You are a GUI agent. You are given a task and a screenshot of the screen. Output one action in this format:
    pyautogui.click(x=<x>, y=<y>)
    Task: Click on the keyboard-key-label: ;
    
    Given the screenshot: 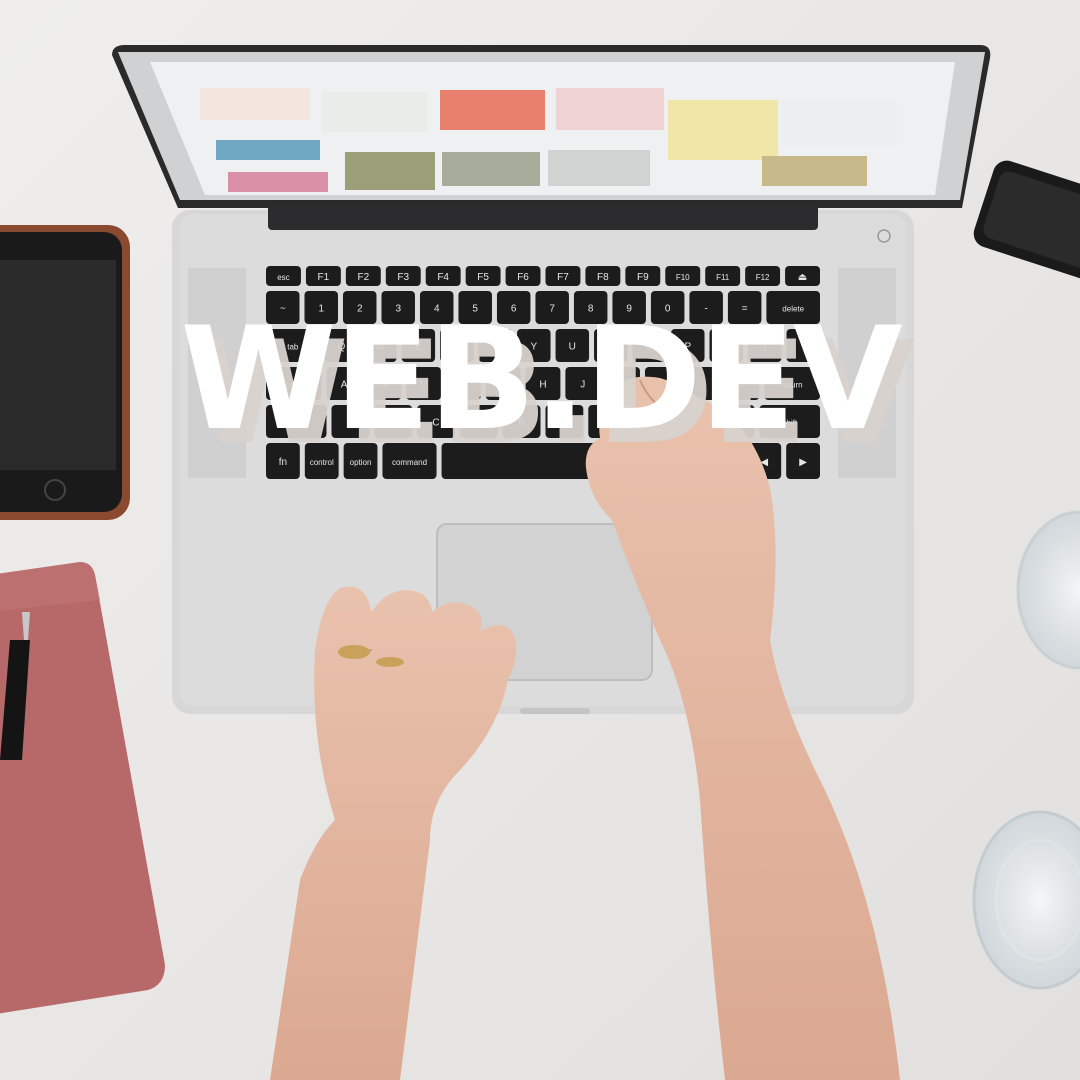 What is the action you would take?
    pyautogui.click(x=702, y=385)
    